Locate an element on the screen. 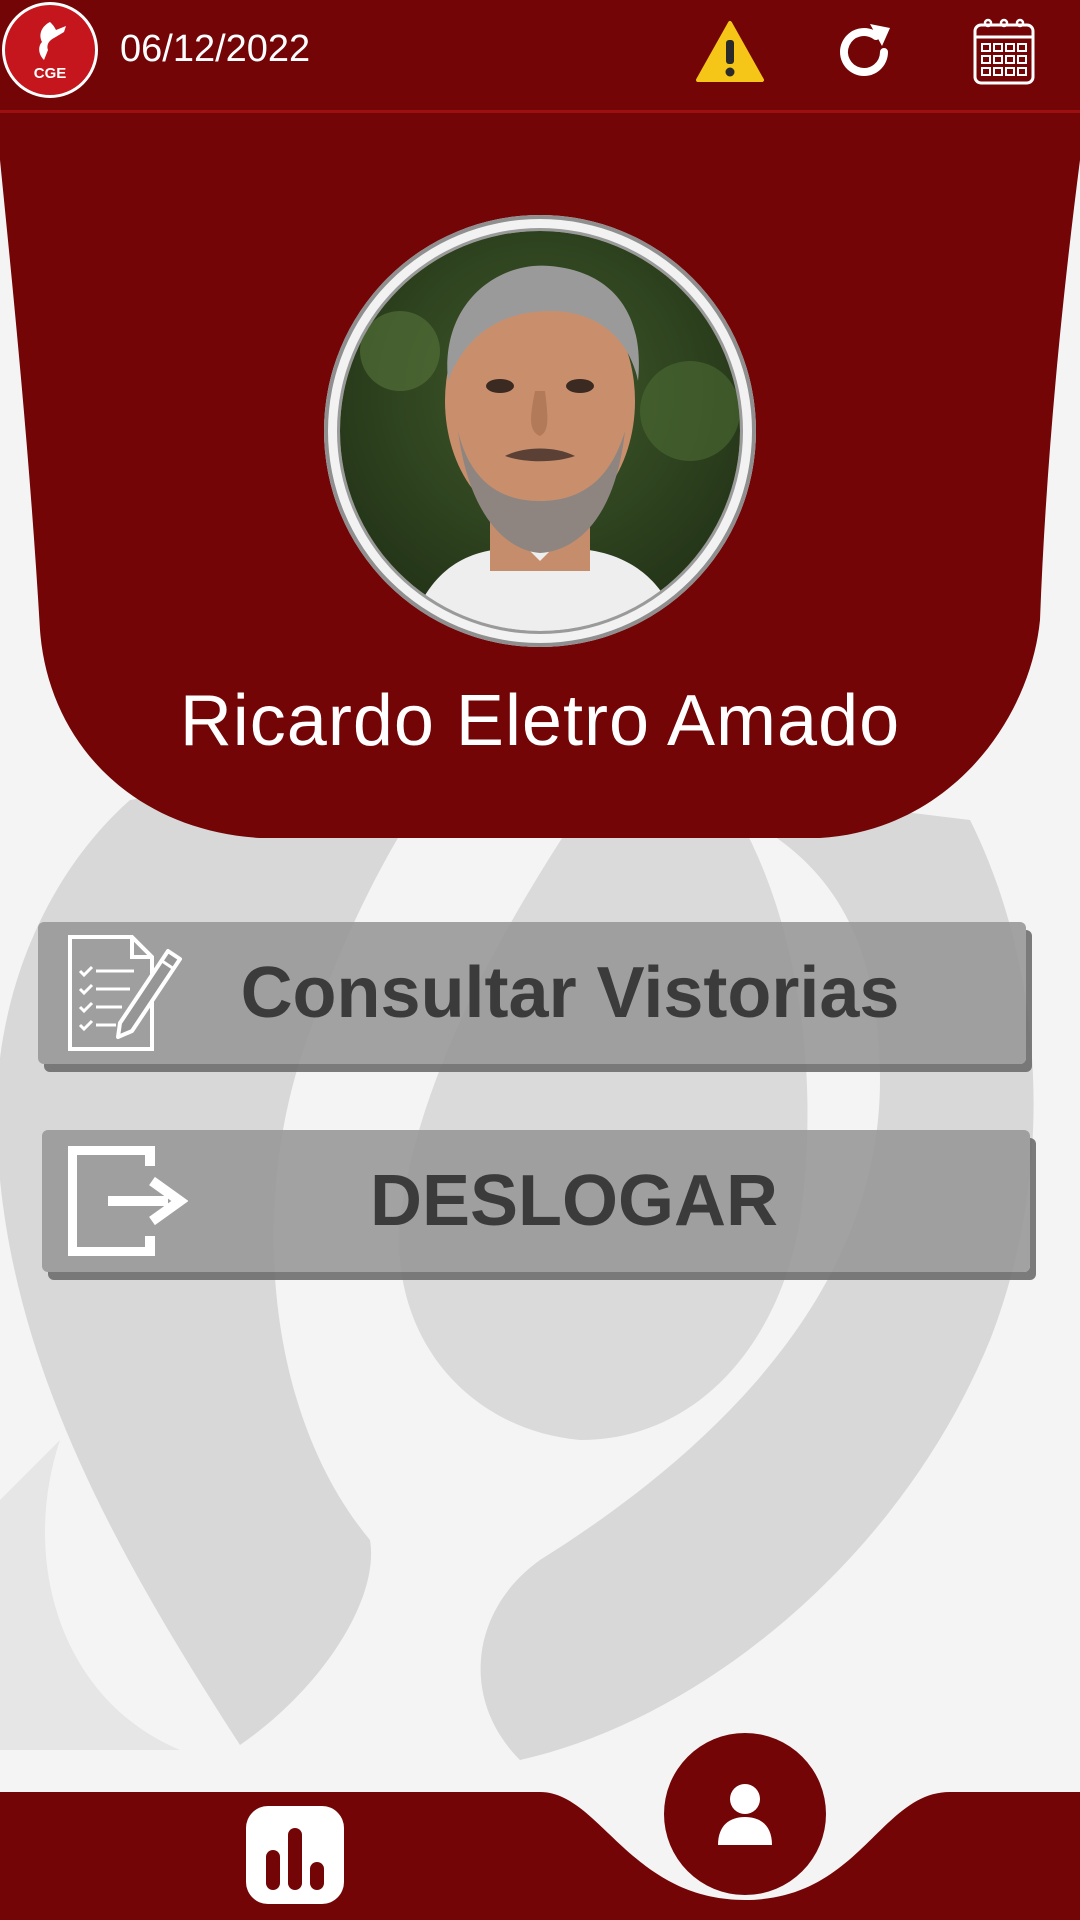 The image size is (1080, 1920). bottom-nav-bar is located at coordinates (540, 1856).